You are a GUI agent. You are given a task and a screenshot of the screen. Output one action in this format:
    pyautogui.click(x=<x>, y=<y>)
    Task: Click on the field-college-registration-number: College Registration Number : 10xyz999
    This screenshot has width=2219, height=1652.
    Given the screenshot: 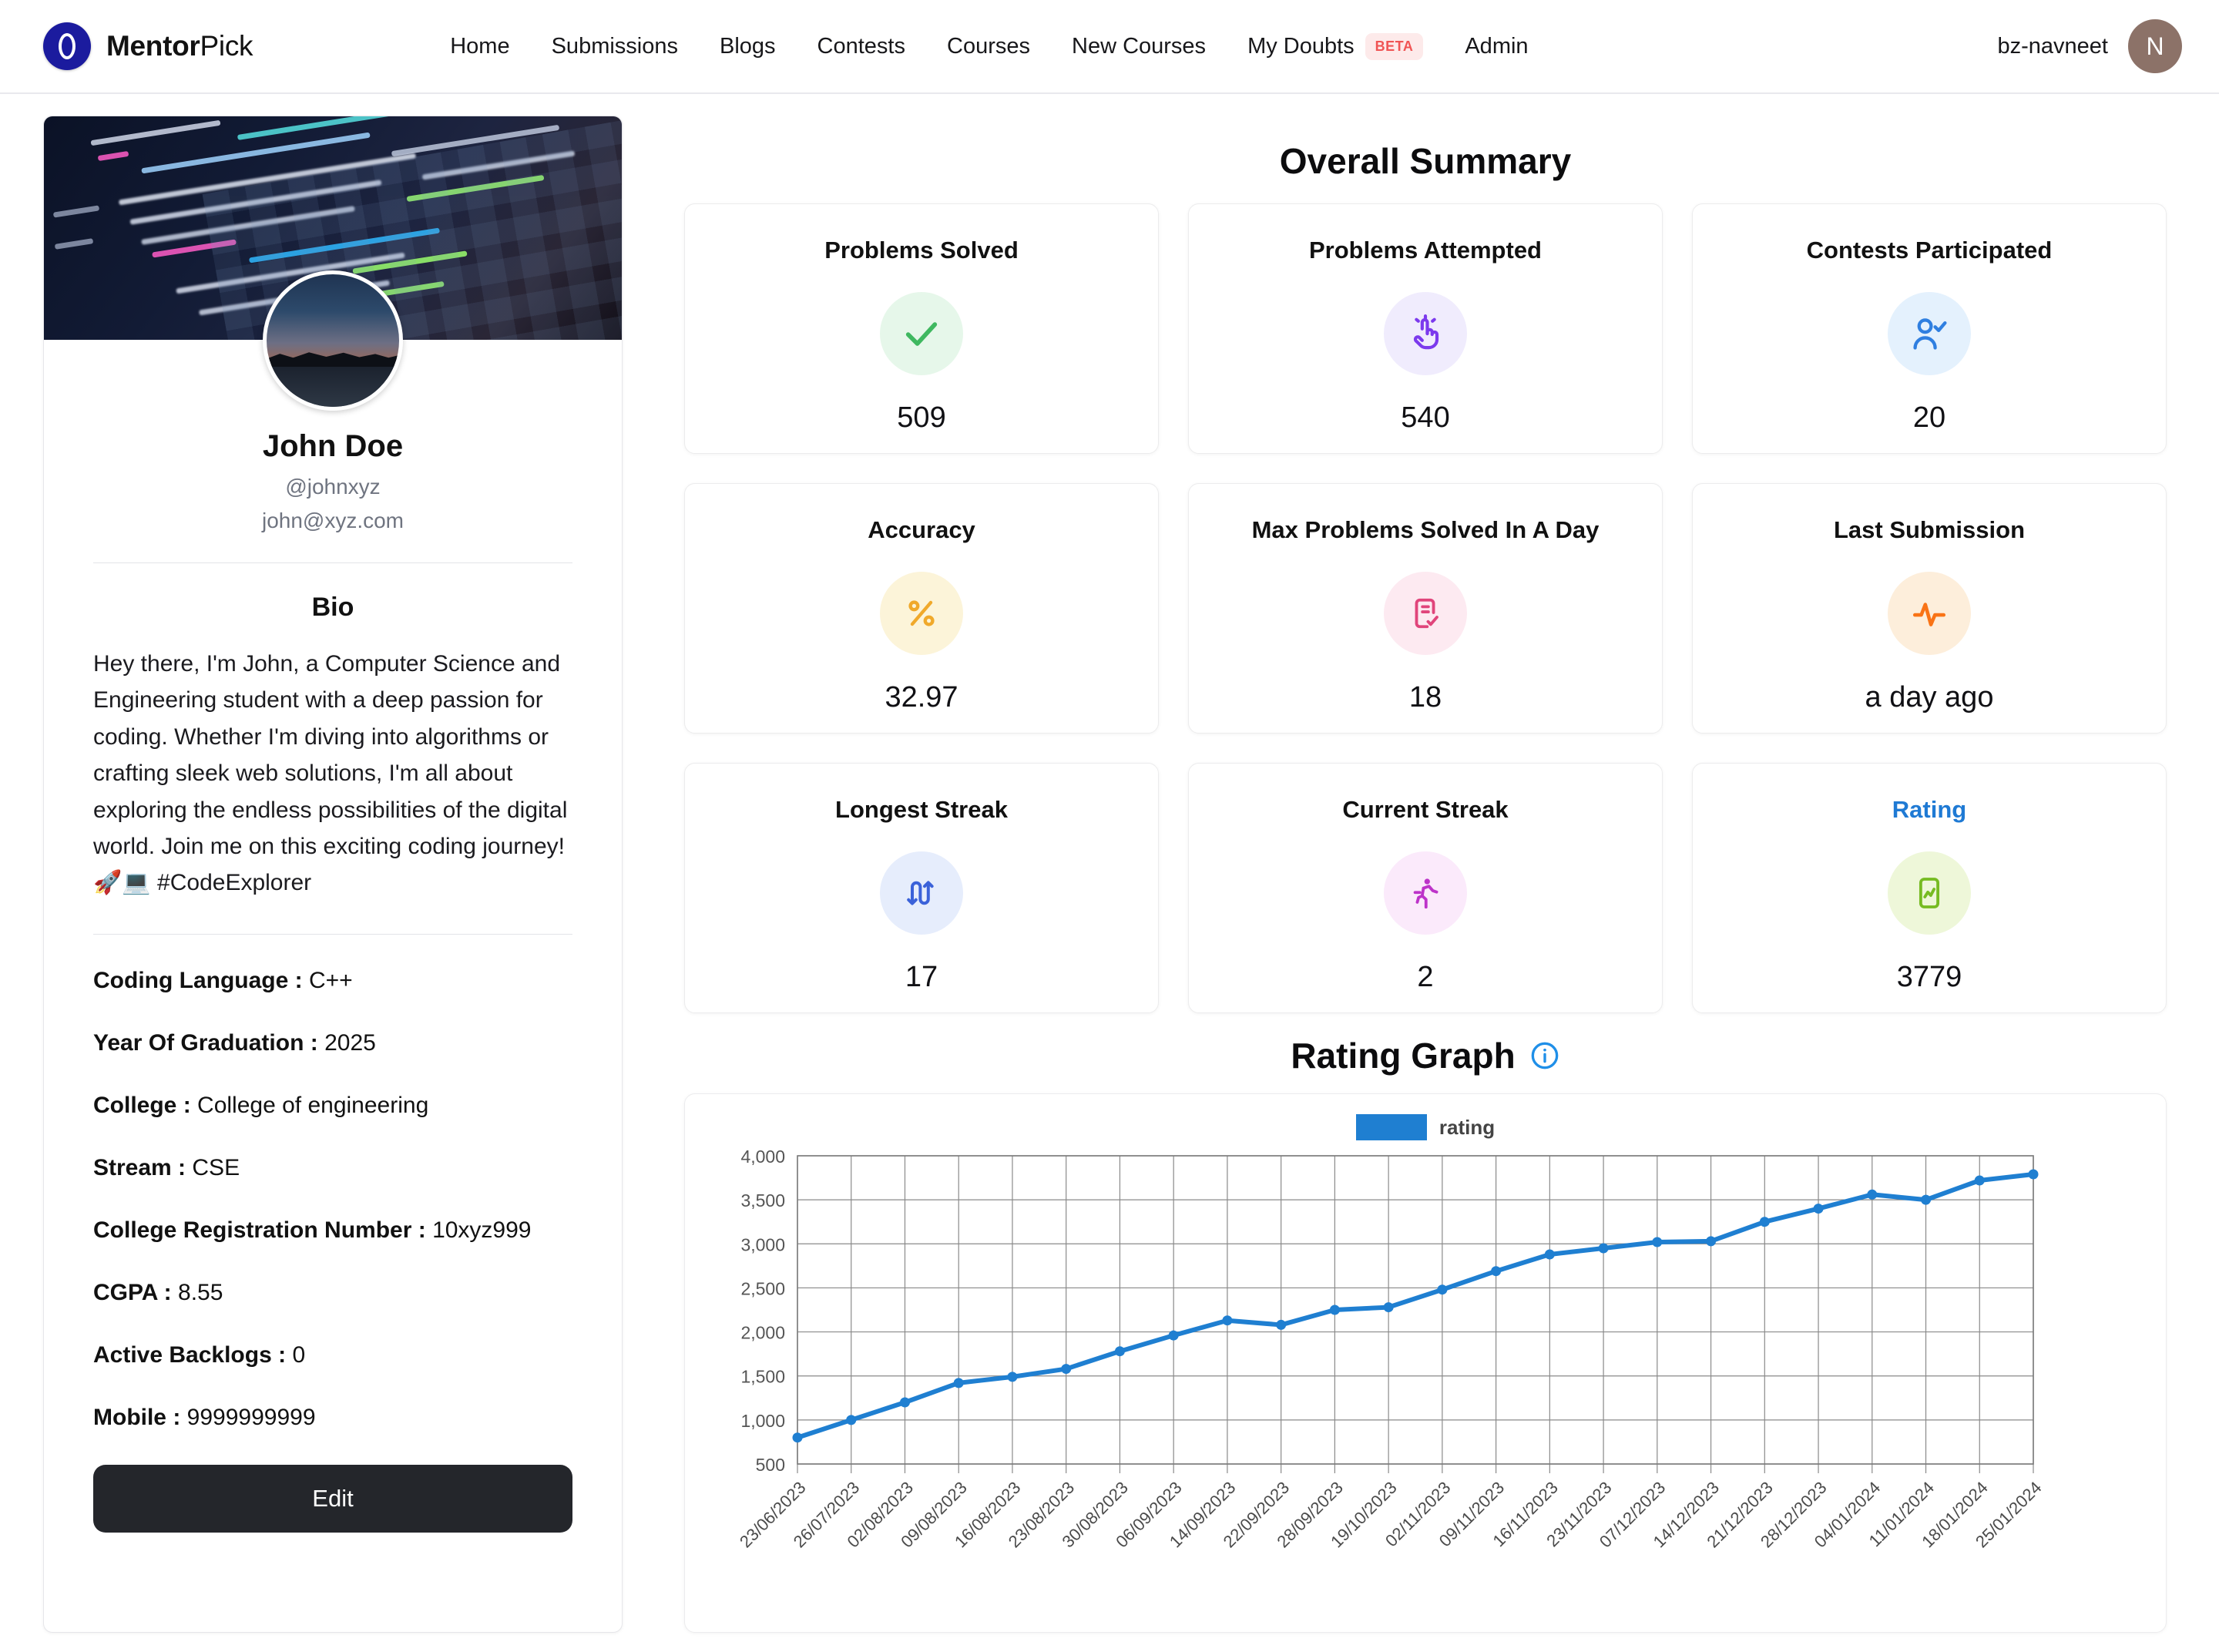 What is the action you would take?
    pyautogui.click(x=332, y=1230)
    